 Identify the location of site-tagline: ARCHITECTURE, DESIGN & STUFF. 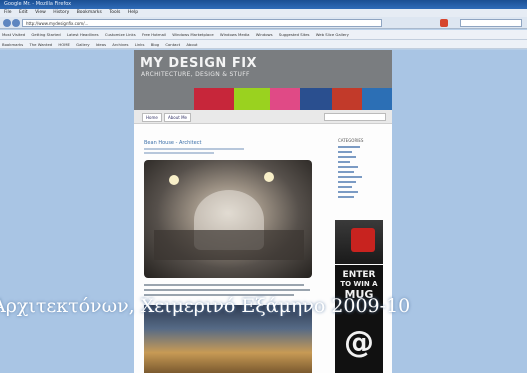
(195, 74).